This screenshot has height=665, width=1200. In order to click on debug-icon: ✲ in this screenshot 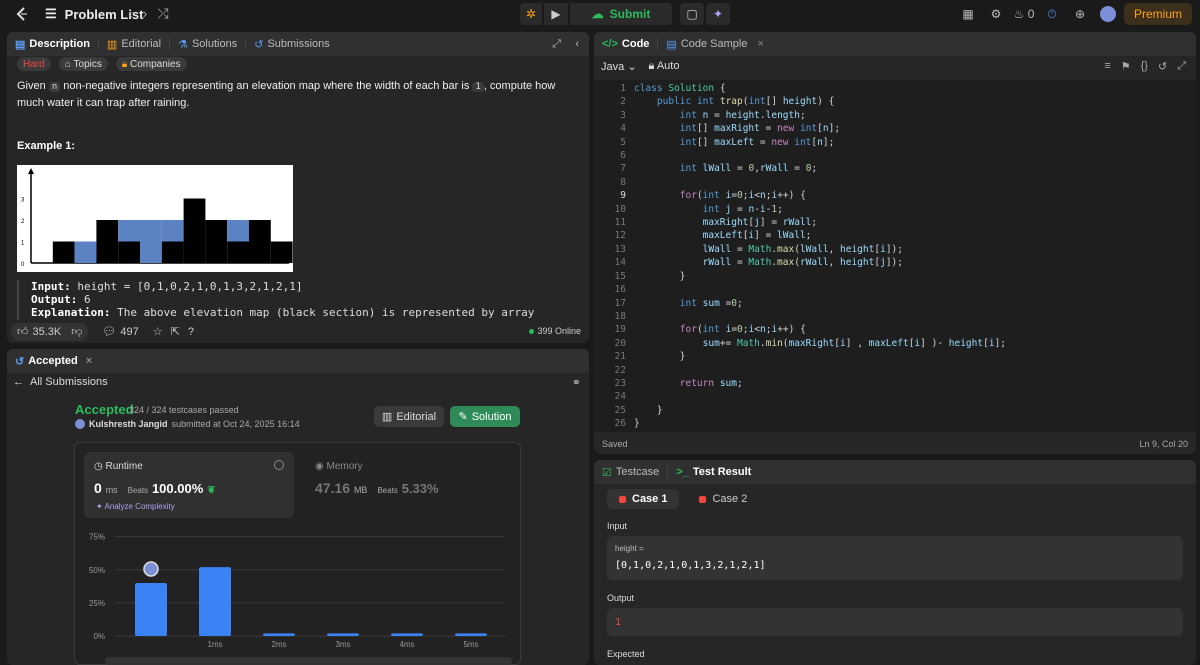, I will do `click(531, 14)`.